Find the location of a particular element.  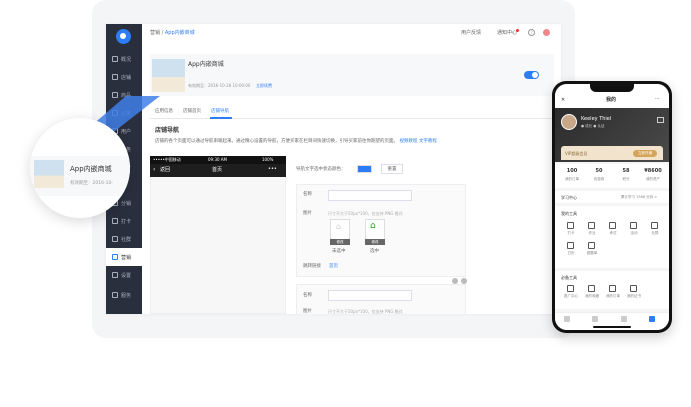

renew-link: 立即续费 is located at coordinates (264, 86).